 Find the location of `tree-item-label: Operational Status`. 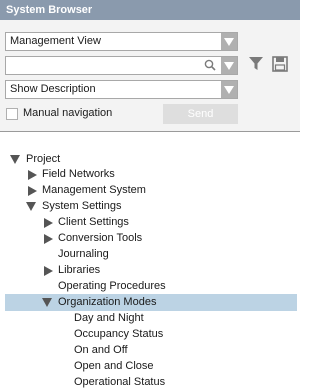

tree-item-label: Operational Status is located at coordinates (120, 382).